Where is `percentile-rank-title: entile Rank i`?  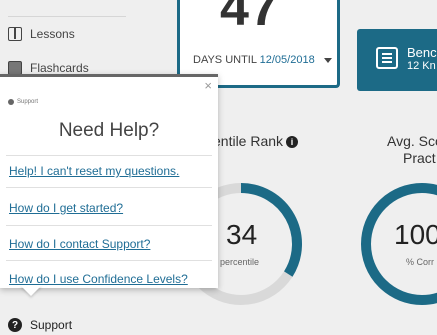
percentile-rank-title: entile Rank i is located at coordinates (256, 141).